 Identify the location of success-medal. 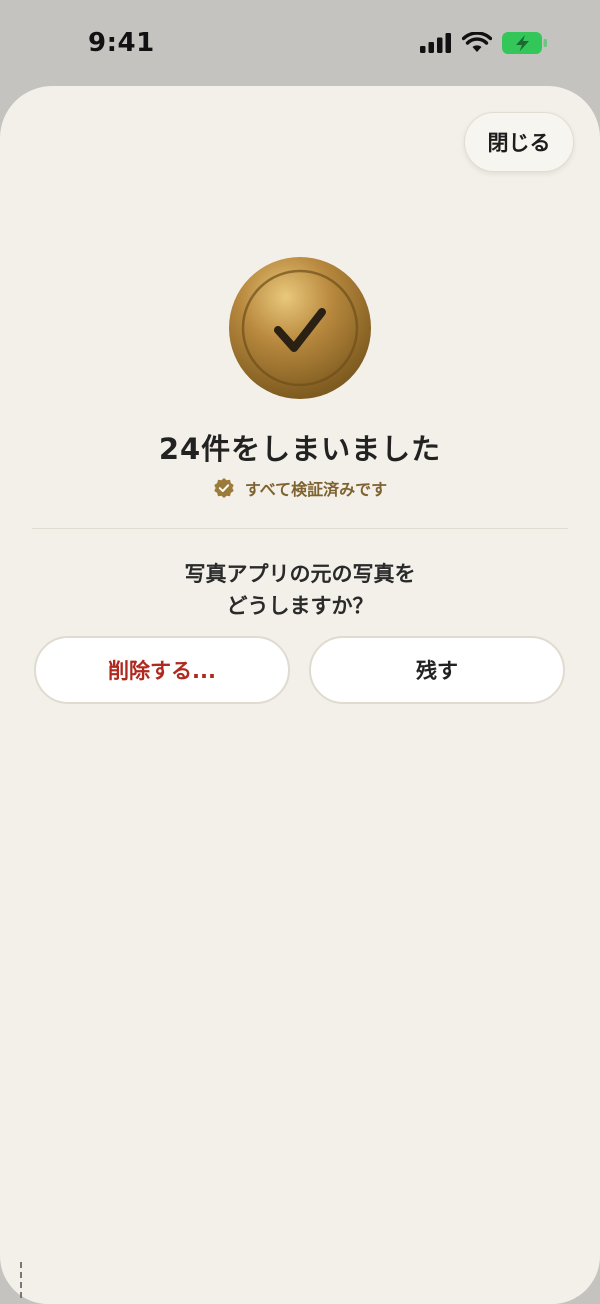
(300, 328).